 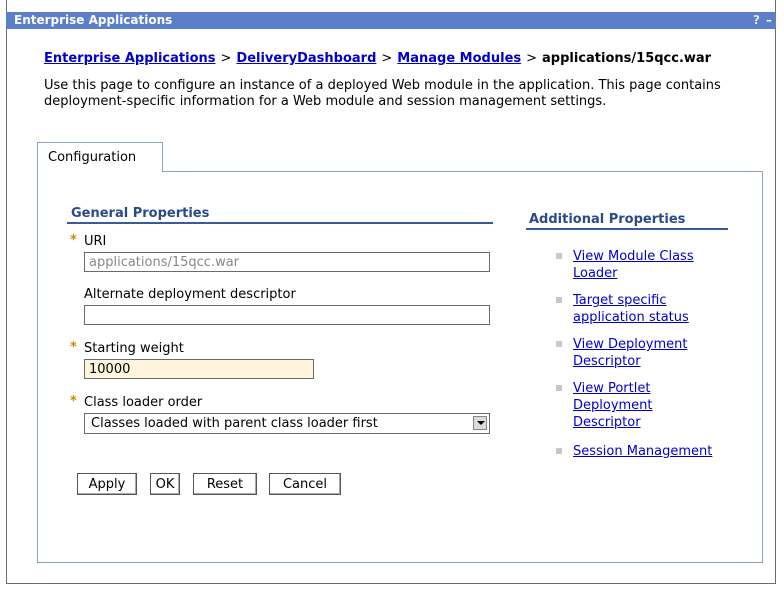 I want to click on breadcrumb-current: applications/15qcc.war, so click(x=627, y=58).